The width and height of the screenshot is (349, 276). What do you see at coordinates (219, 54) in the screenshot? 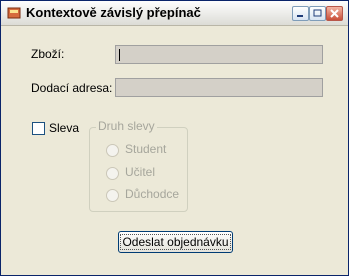
I see `zbozi-input` at bounding box center [219, 54].